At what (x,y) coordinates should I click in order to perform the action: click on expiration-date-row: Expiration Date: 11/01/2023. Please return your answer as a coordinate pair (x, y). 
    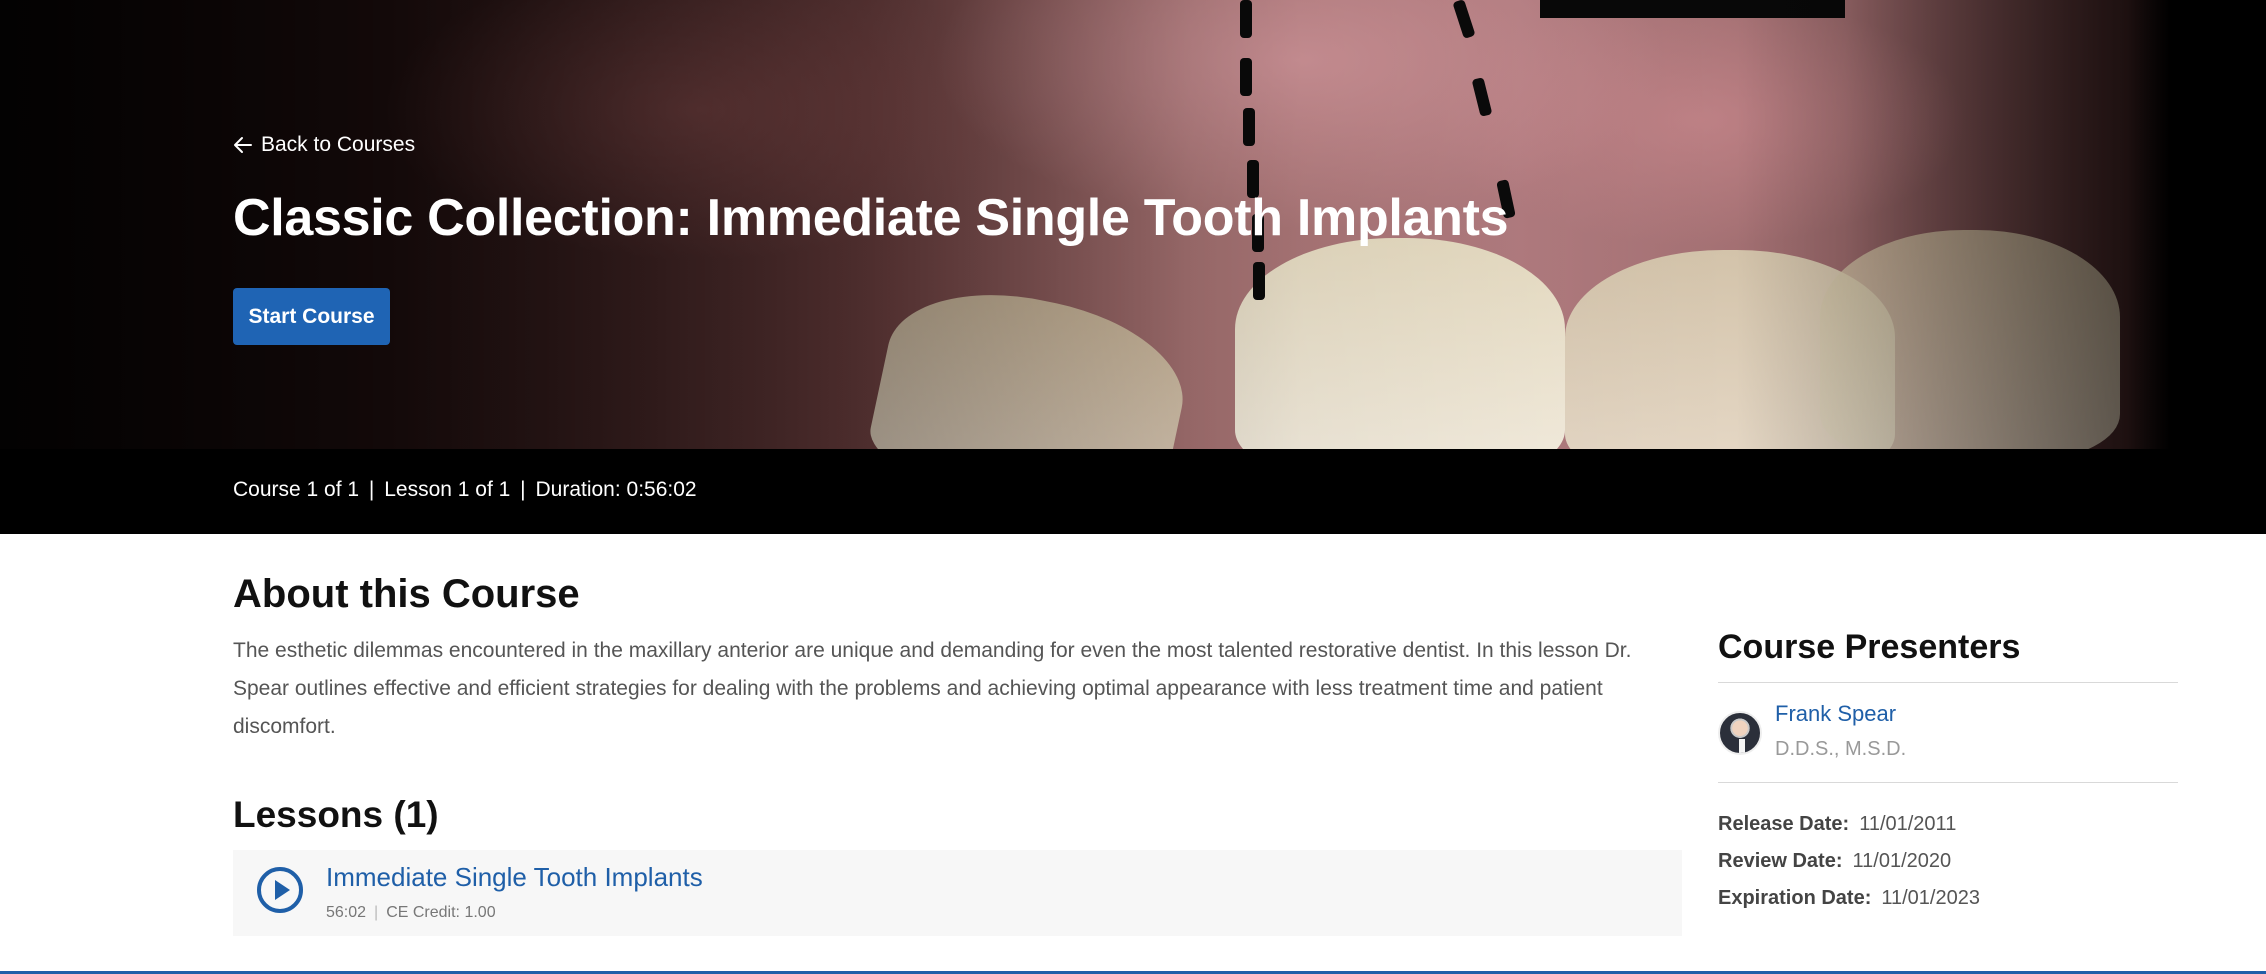
    Looking at the image, I should click on (1849, 898).